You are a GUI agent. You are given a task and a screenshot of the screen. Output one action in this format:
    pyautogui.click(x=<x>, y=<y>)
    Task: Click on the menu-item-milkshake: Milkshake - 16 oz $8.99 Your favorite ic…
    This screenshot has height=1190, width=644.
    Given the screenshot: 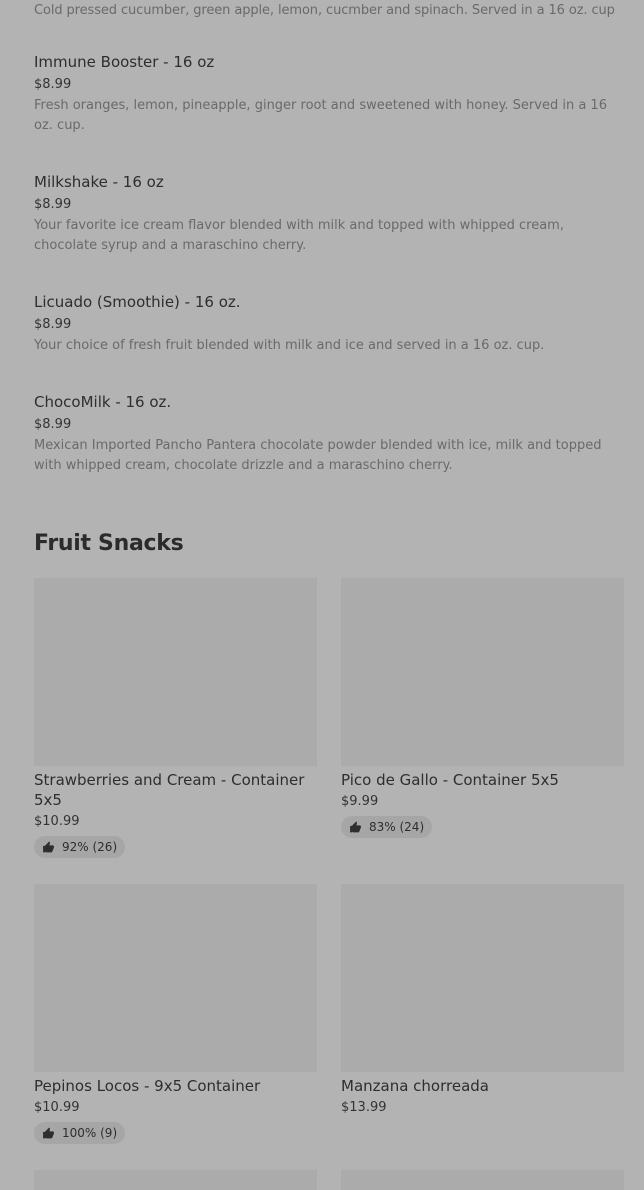 What is the action you would take?
    pyautogui.click(x=321, y=214)
    